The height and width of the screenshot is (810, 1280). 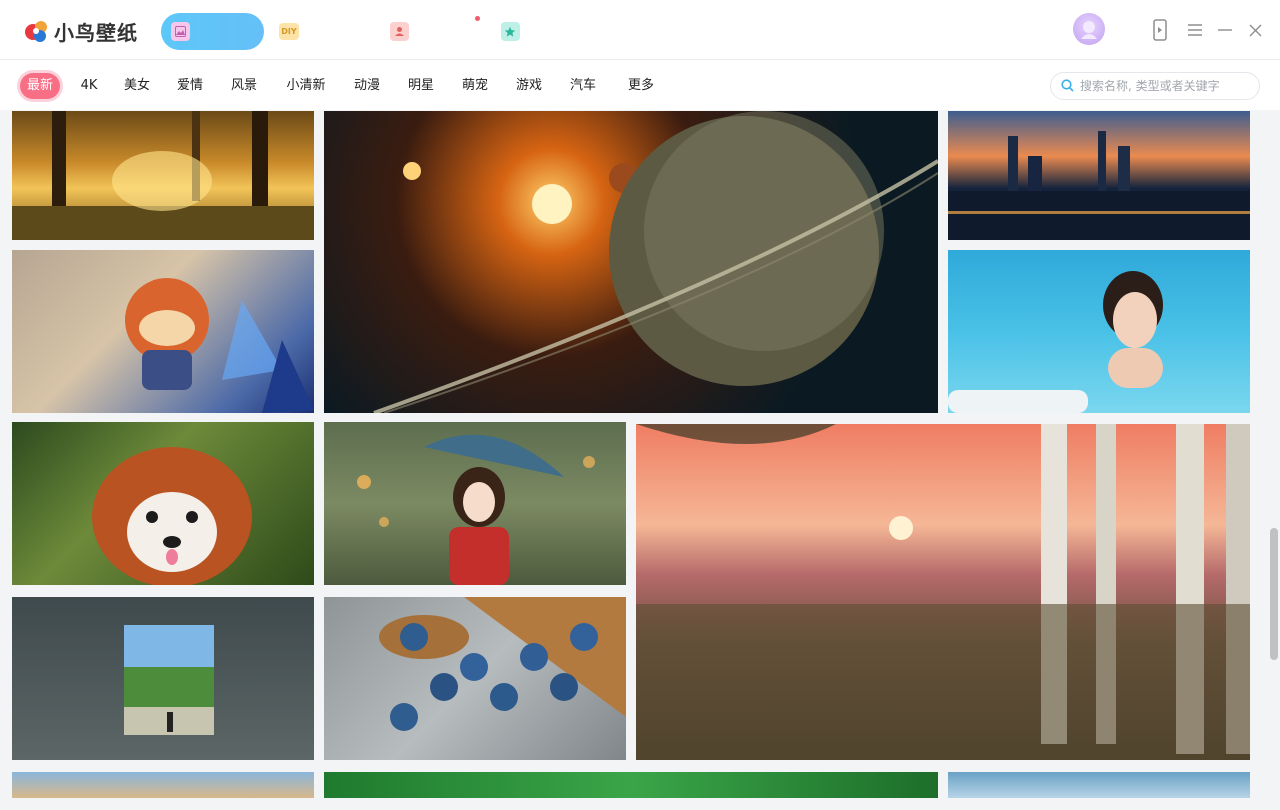 I want to click on category-anime: 动漫, so click(x=367, y=86).